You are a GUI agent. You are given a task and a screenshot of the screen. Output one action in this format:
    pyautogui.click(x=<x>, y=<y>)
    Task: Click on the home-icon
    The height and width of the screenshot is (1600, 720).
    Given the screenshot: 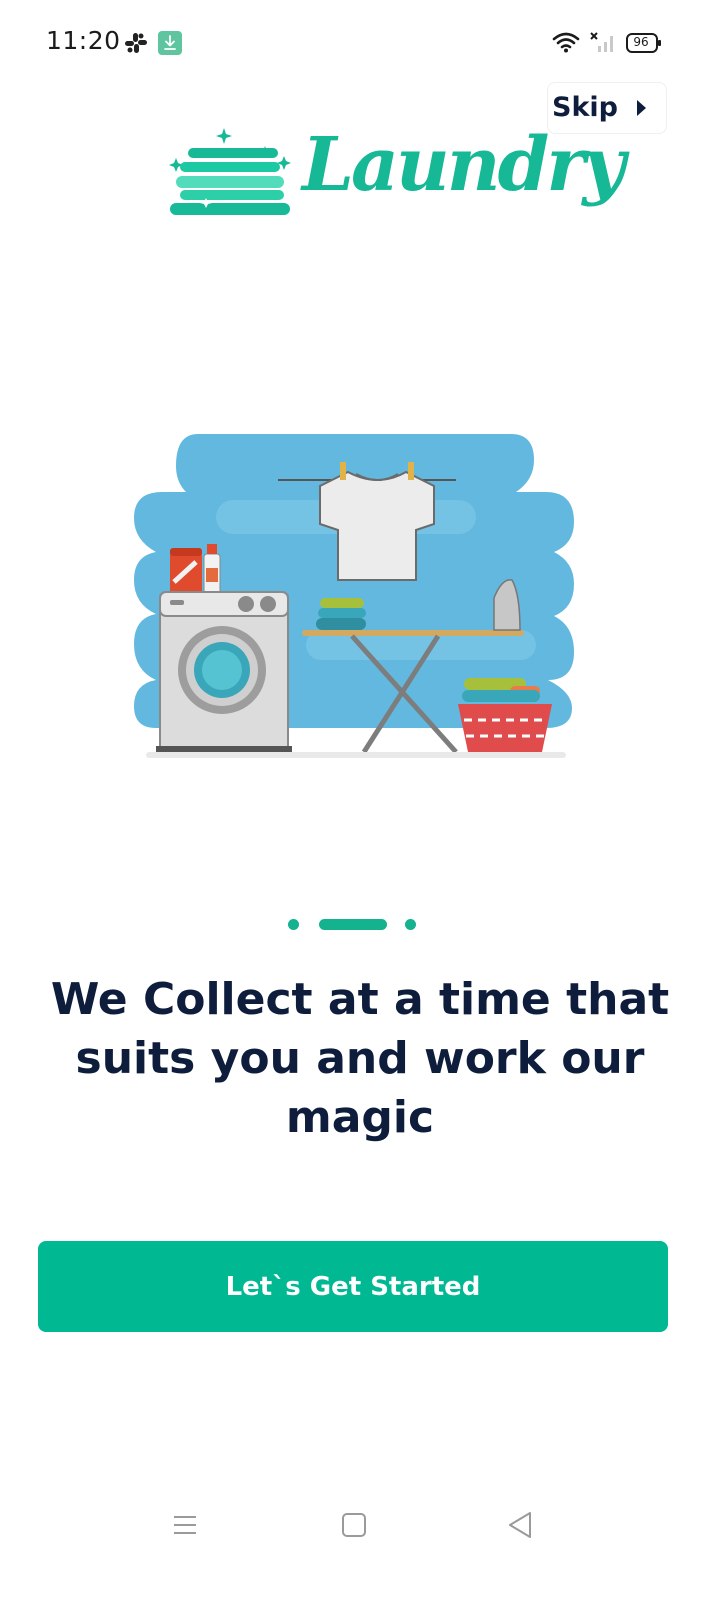 What is the action you would take?
    pyautogui.click(x=354, y=1525)
    